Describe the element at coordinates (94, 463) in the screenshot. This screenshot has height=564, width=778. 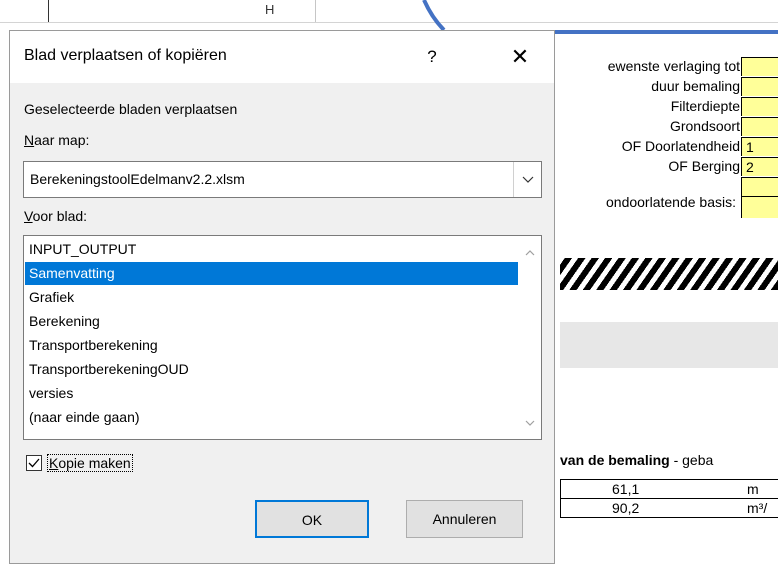
I see `copy-rest: opie maken` at that location.